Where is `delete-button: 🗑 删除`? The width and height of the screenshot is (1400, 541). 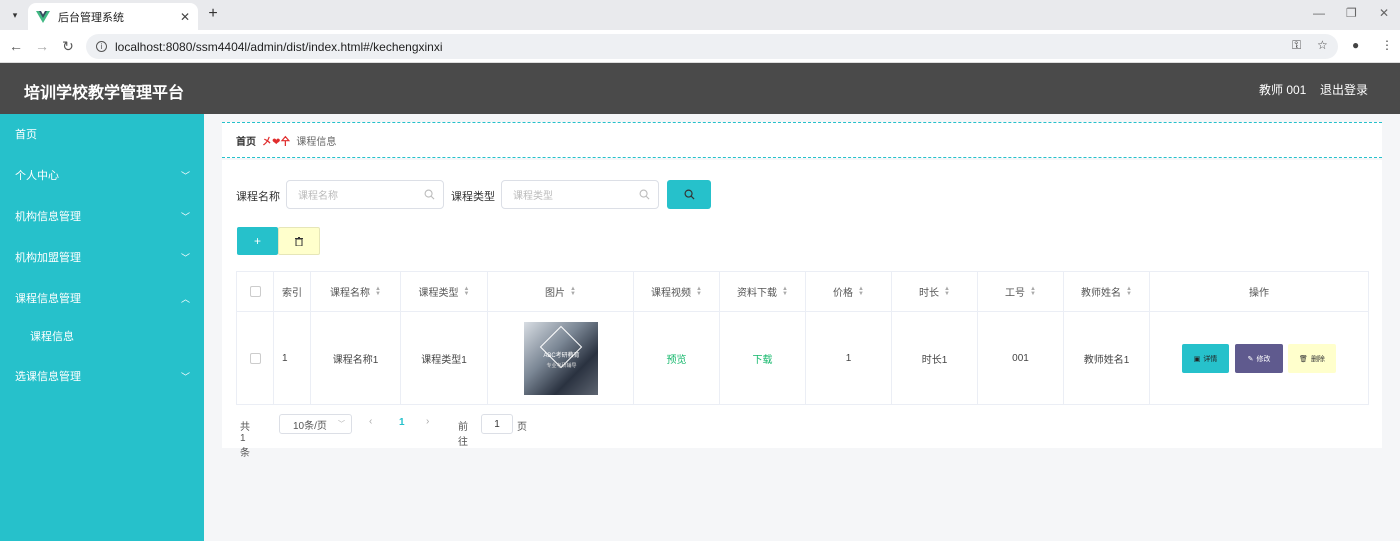
delete-button: 🗑 删除 is located at coordinates (1312, 358).